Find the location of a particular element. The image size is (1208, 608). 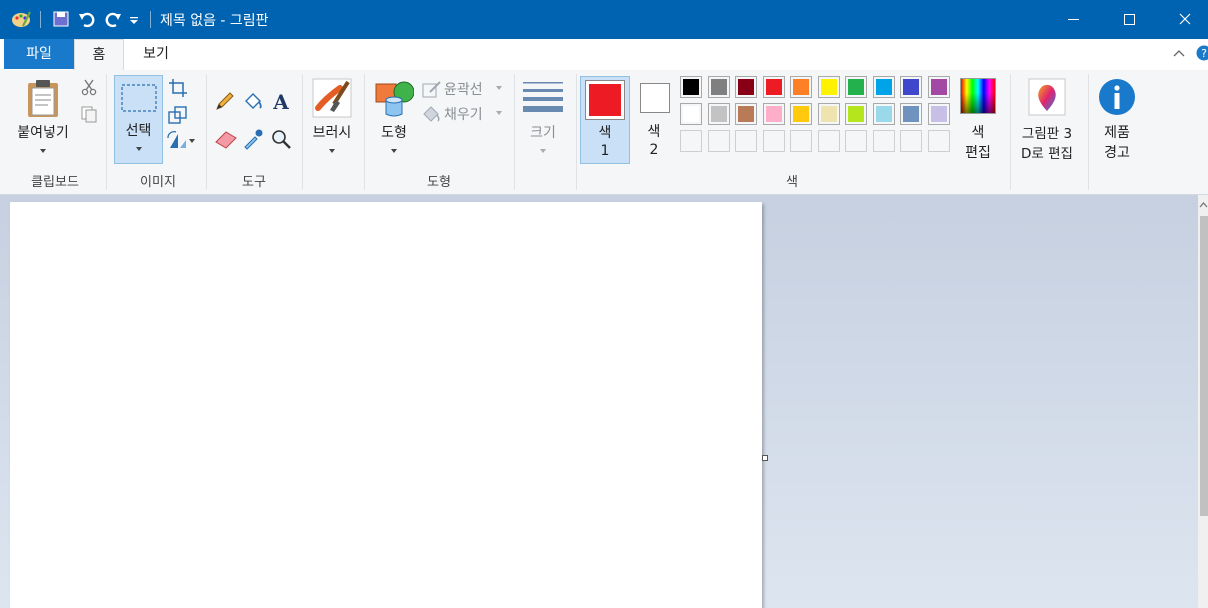

close-icon is located at coordinates (1185, 19).